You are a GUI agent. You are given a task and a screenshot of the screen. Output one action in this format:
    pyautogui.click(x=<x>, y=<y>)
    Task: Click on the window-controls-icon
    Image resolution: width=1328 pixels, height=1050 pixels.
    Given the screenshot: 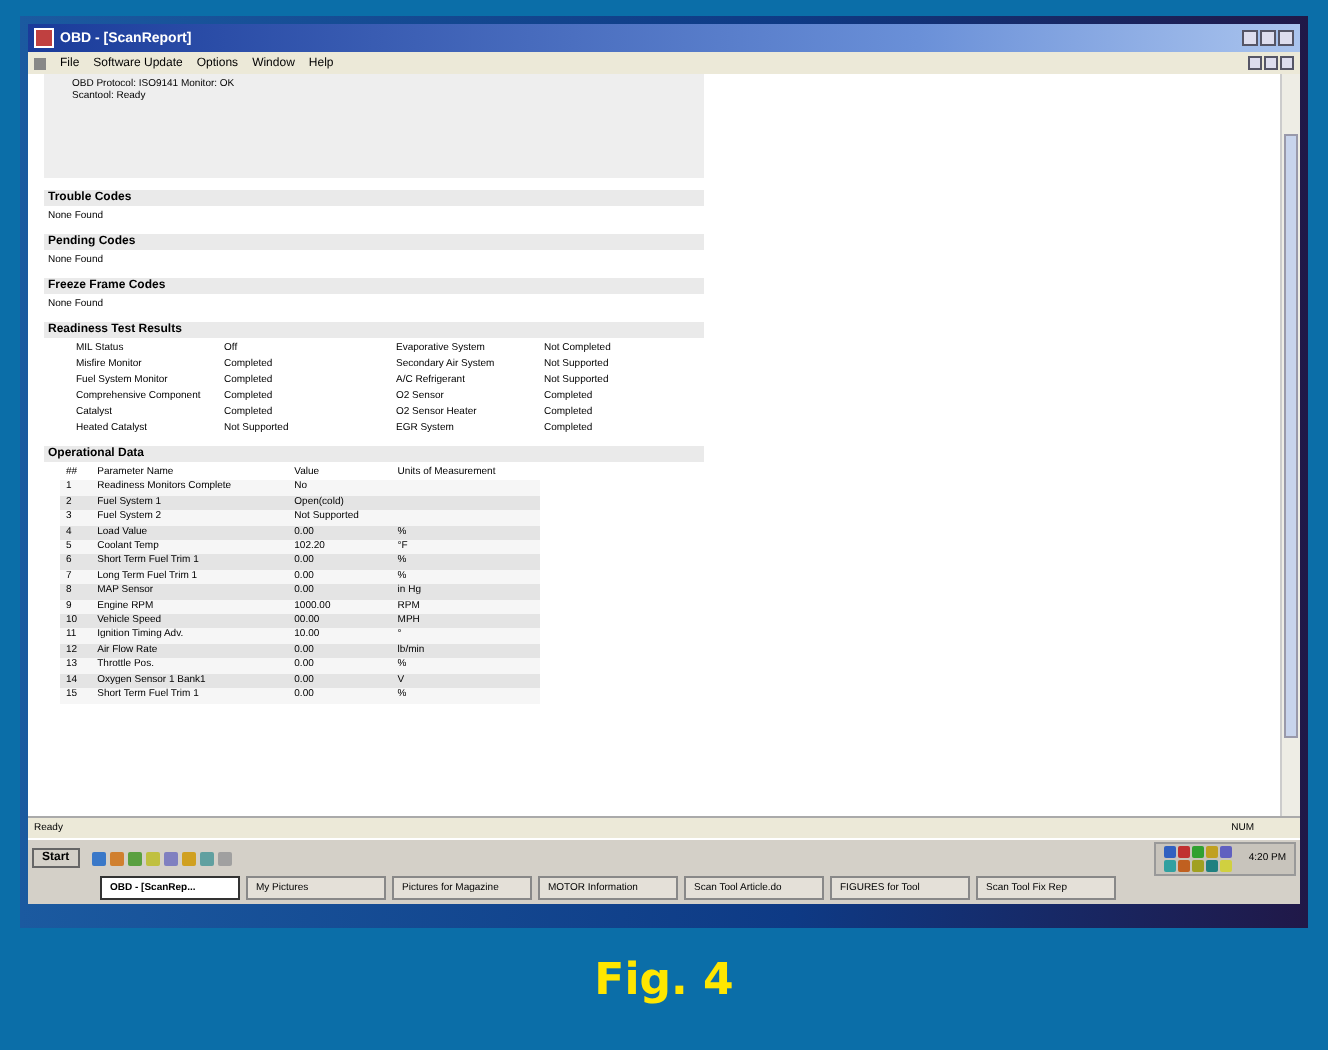 What is the action you would take?
    pyautogui.click(x=1268, y=38)
    